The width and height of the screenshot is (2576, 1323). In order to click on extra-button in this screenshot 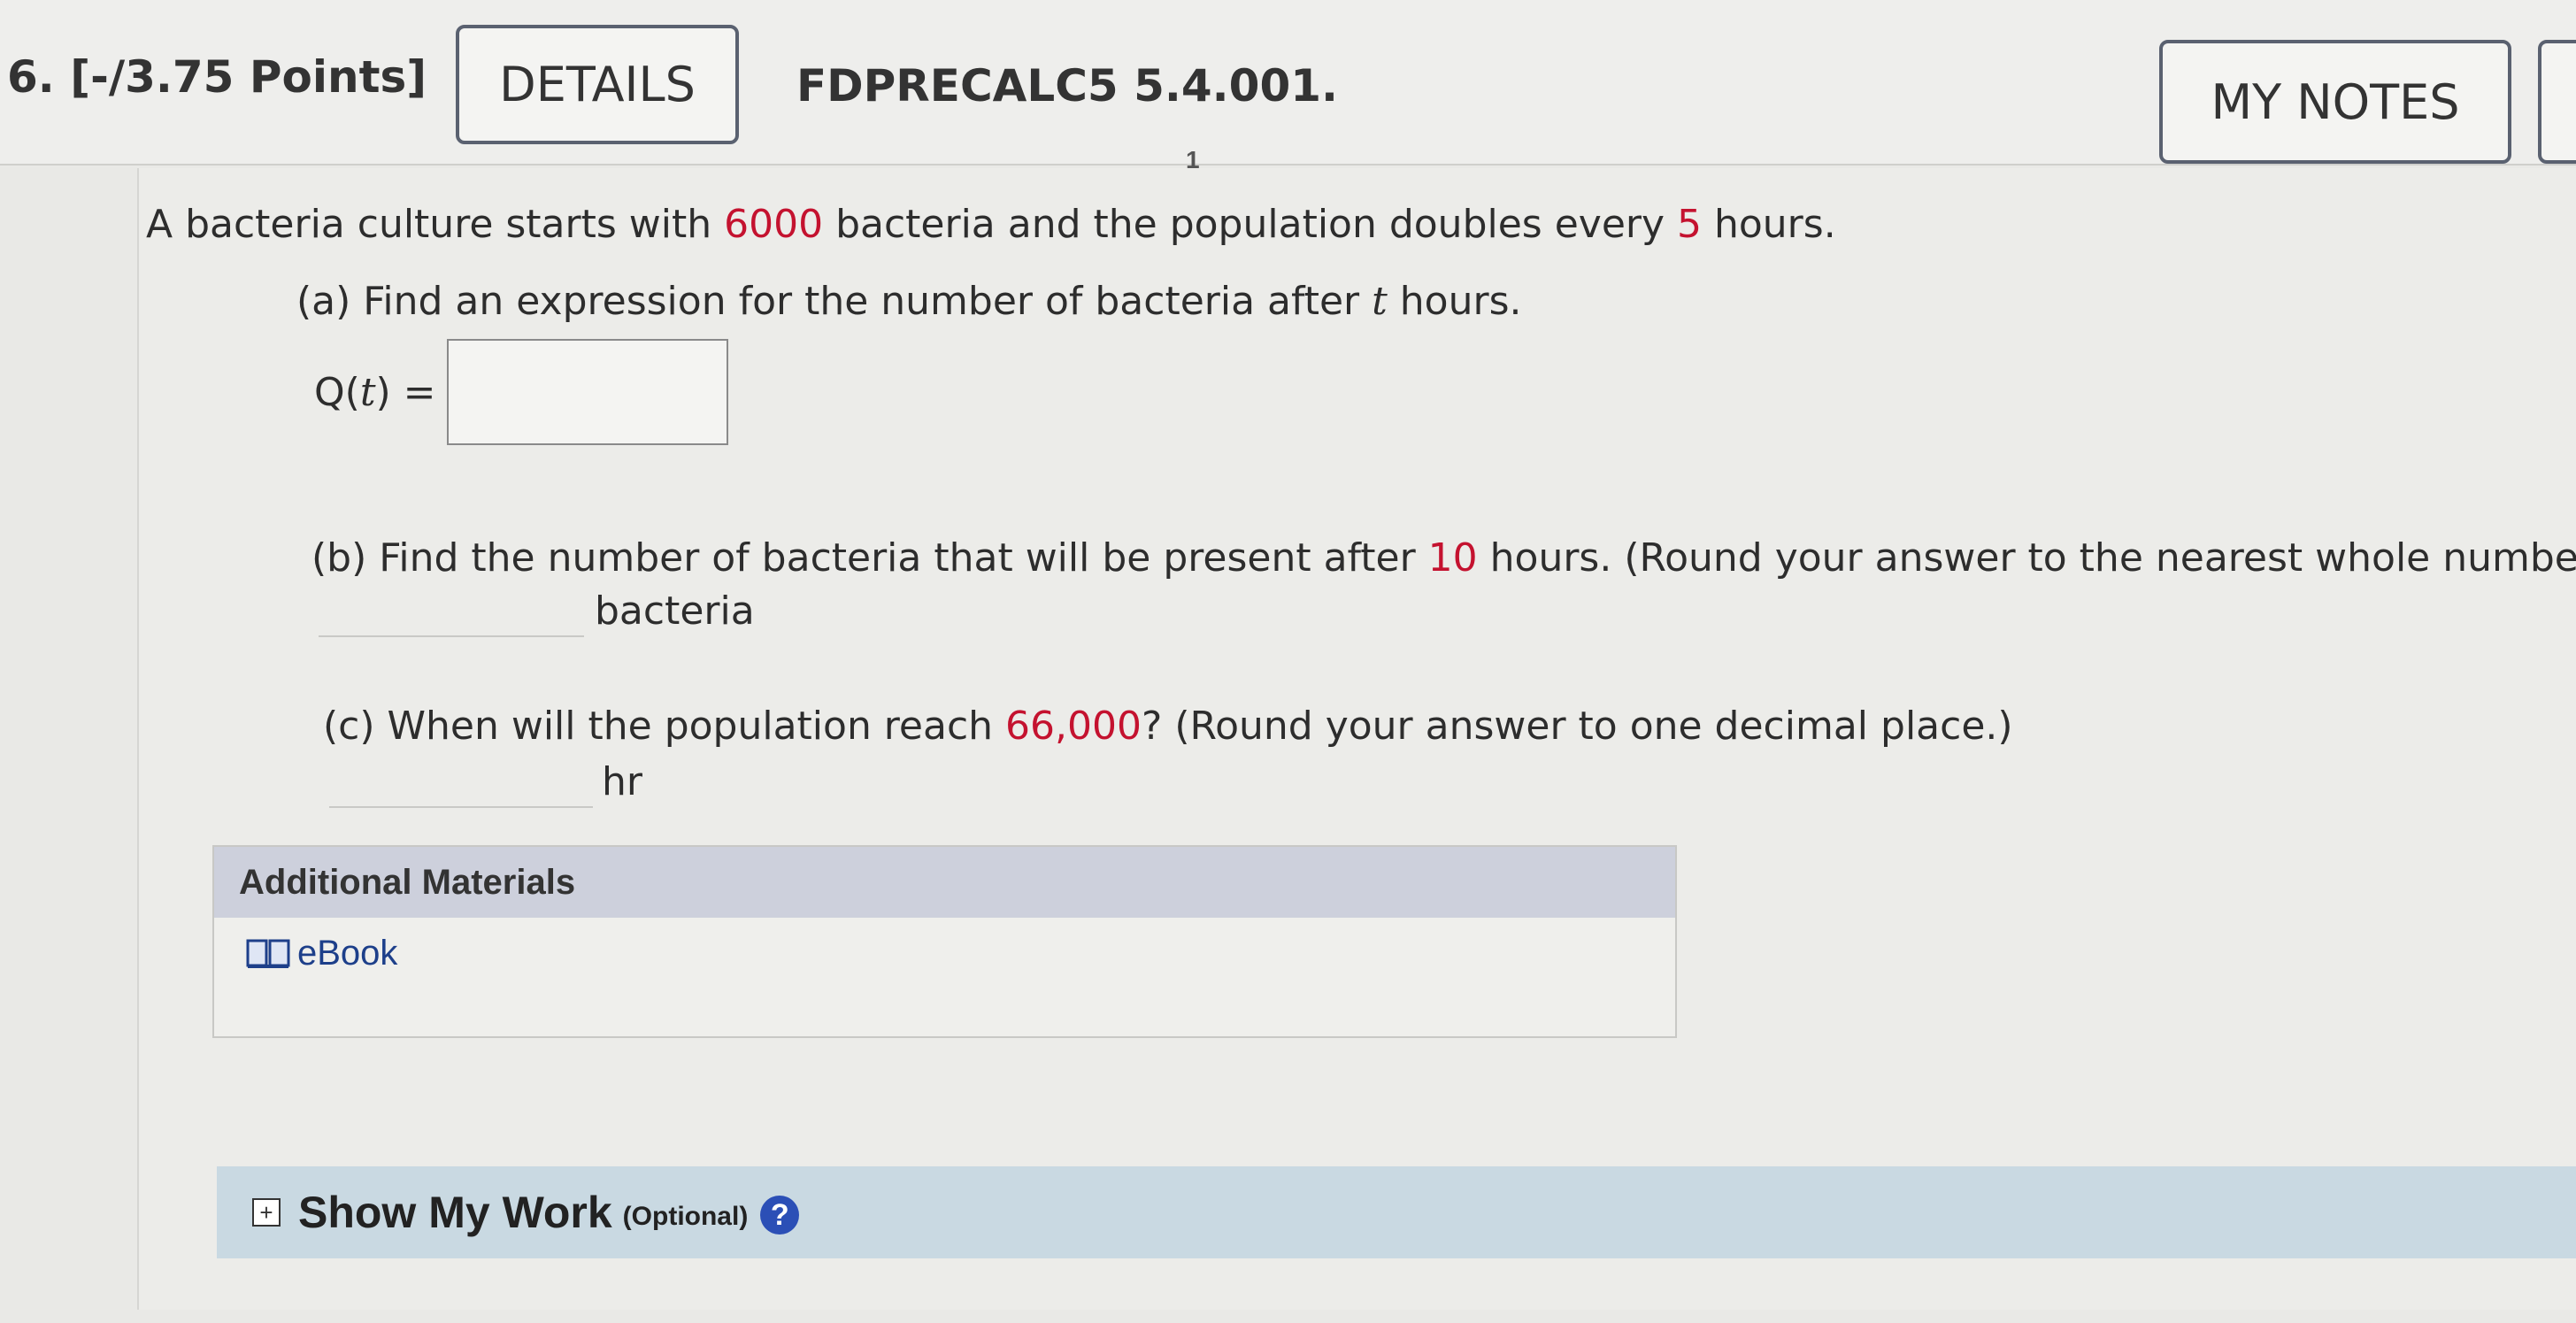, I will do `click(2557, 102)`.